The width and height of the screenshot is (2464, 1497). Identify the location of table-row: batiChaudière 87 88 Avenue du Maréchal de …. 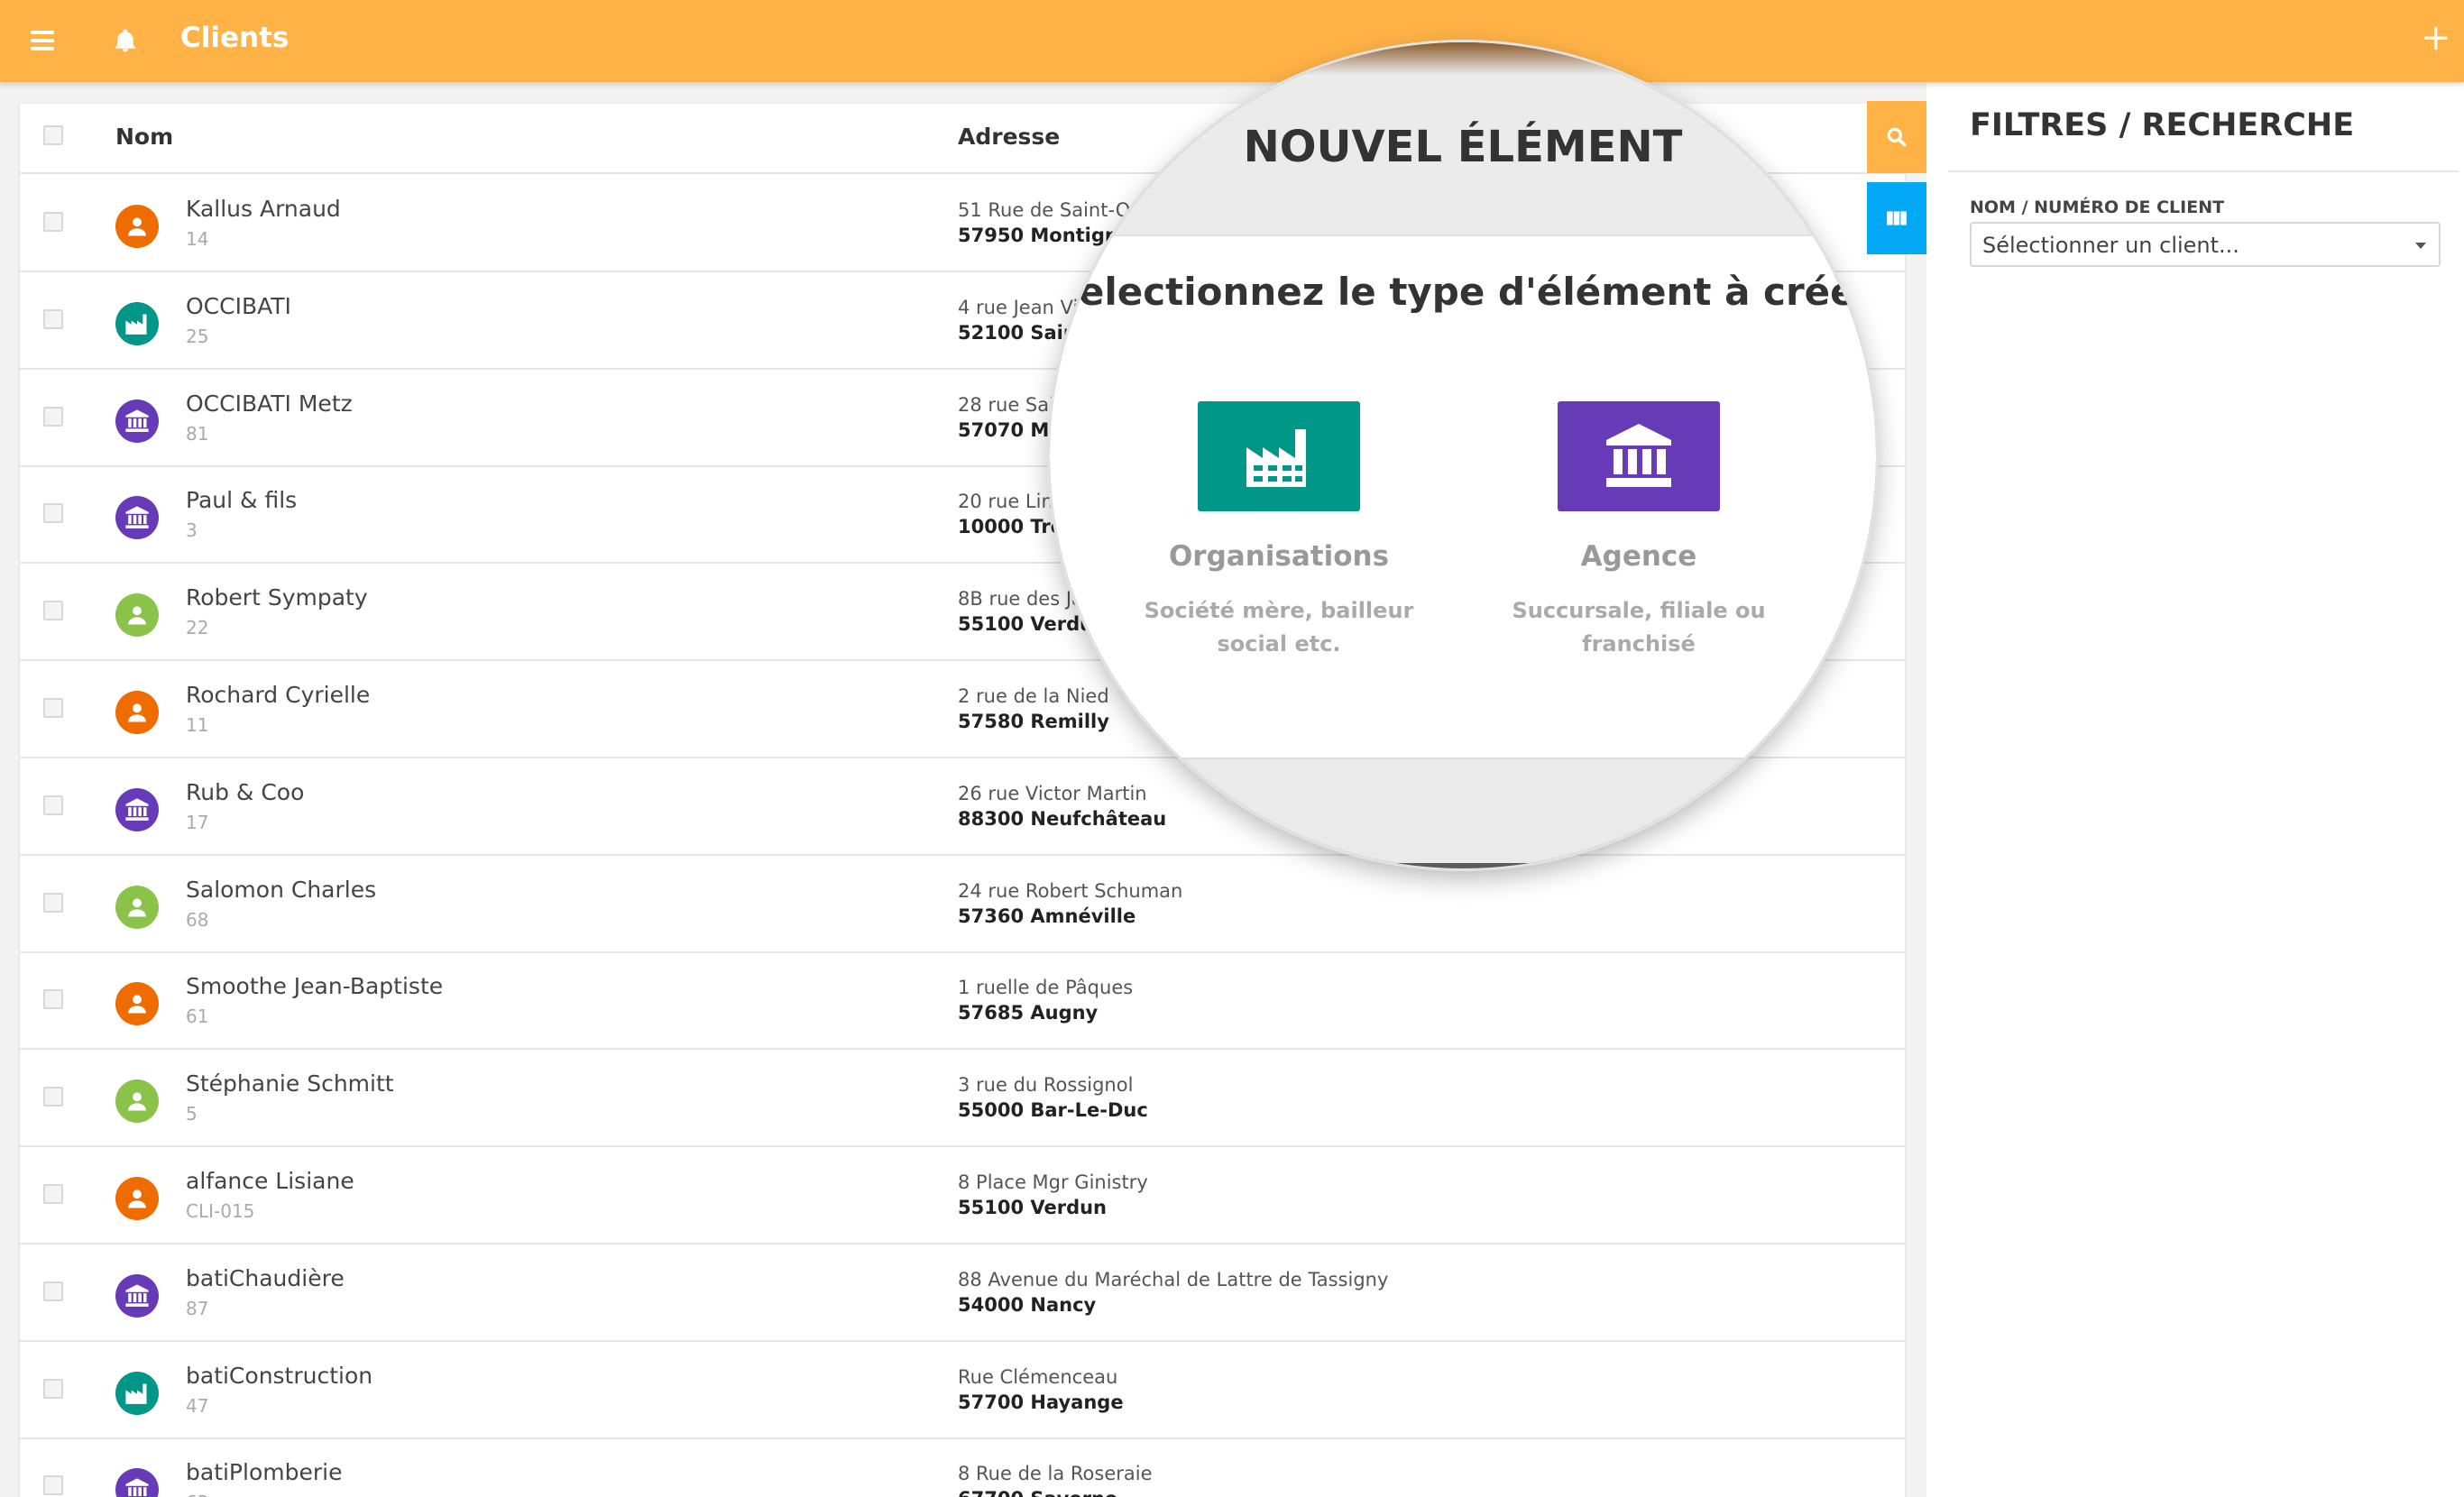
(962, 1293).